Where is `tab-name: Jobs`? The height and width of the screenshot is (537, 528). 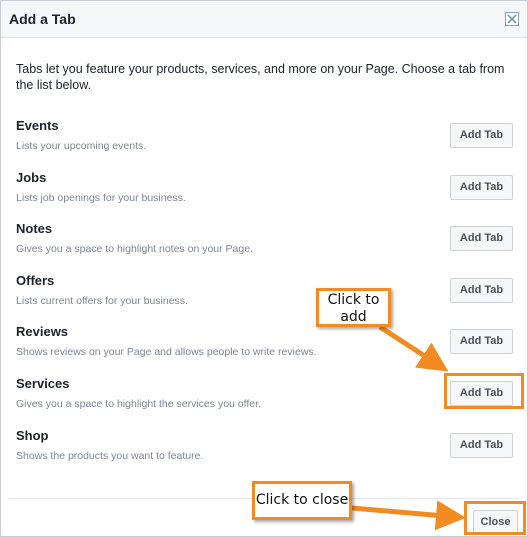 tab-name: Jobs is located at coordinates (31, 177).